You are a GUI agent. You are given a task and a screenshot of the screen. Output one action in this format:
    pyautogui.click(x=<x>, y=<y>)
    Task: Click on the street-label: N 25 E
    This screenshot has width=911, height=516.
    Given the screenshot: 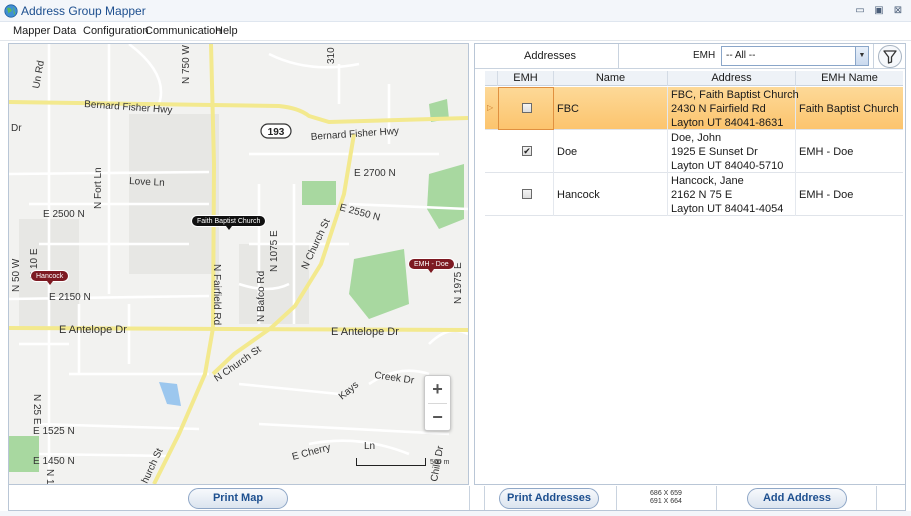 What is the action you would take?
    pyautogui.click(x=36, y=409)
    